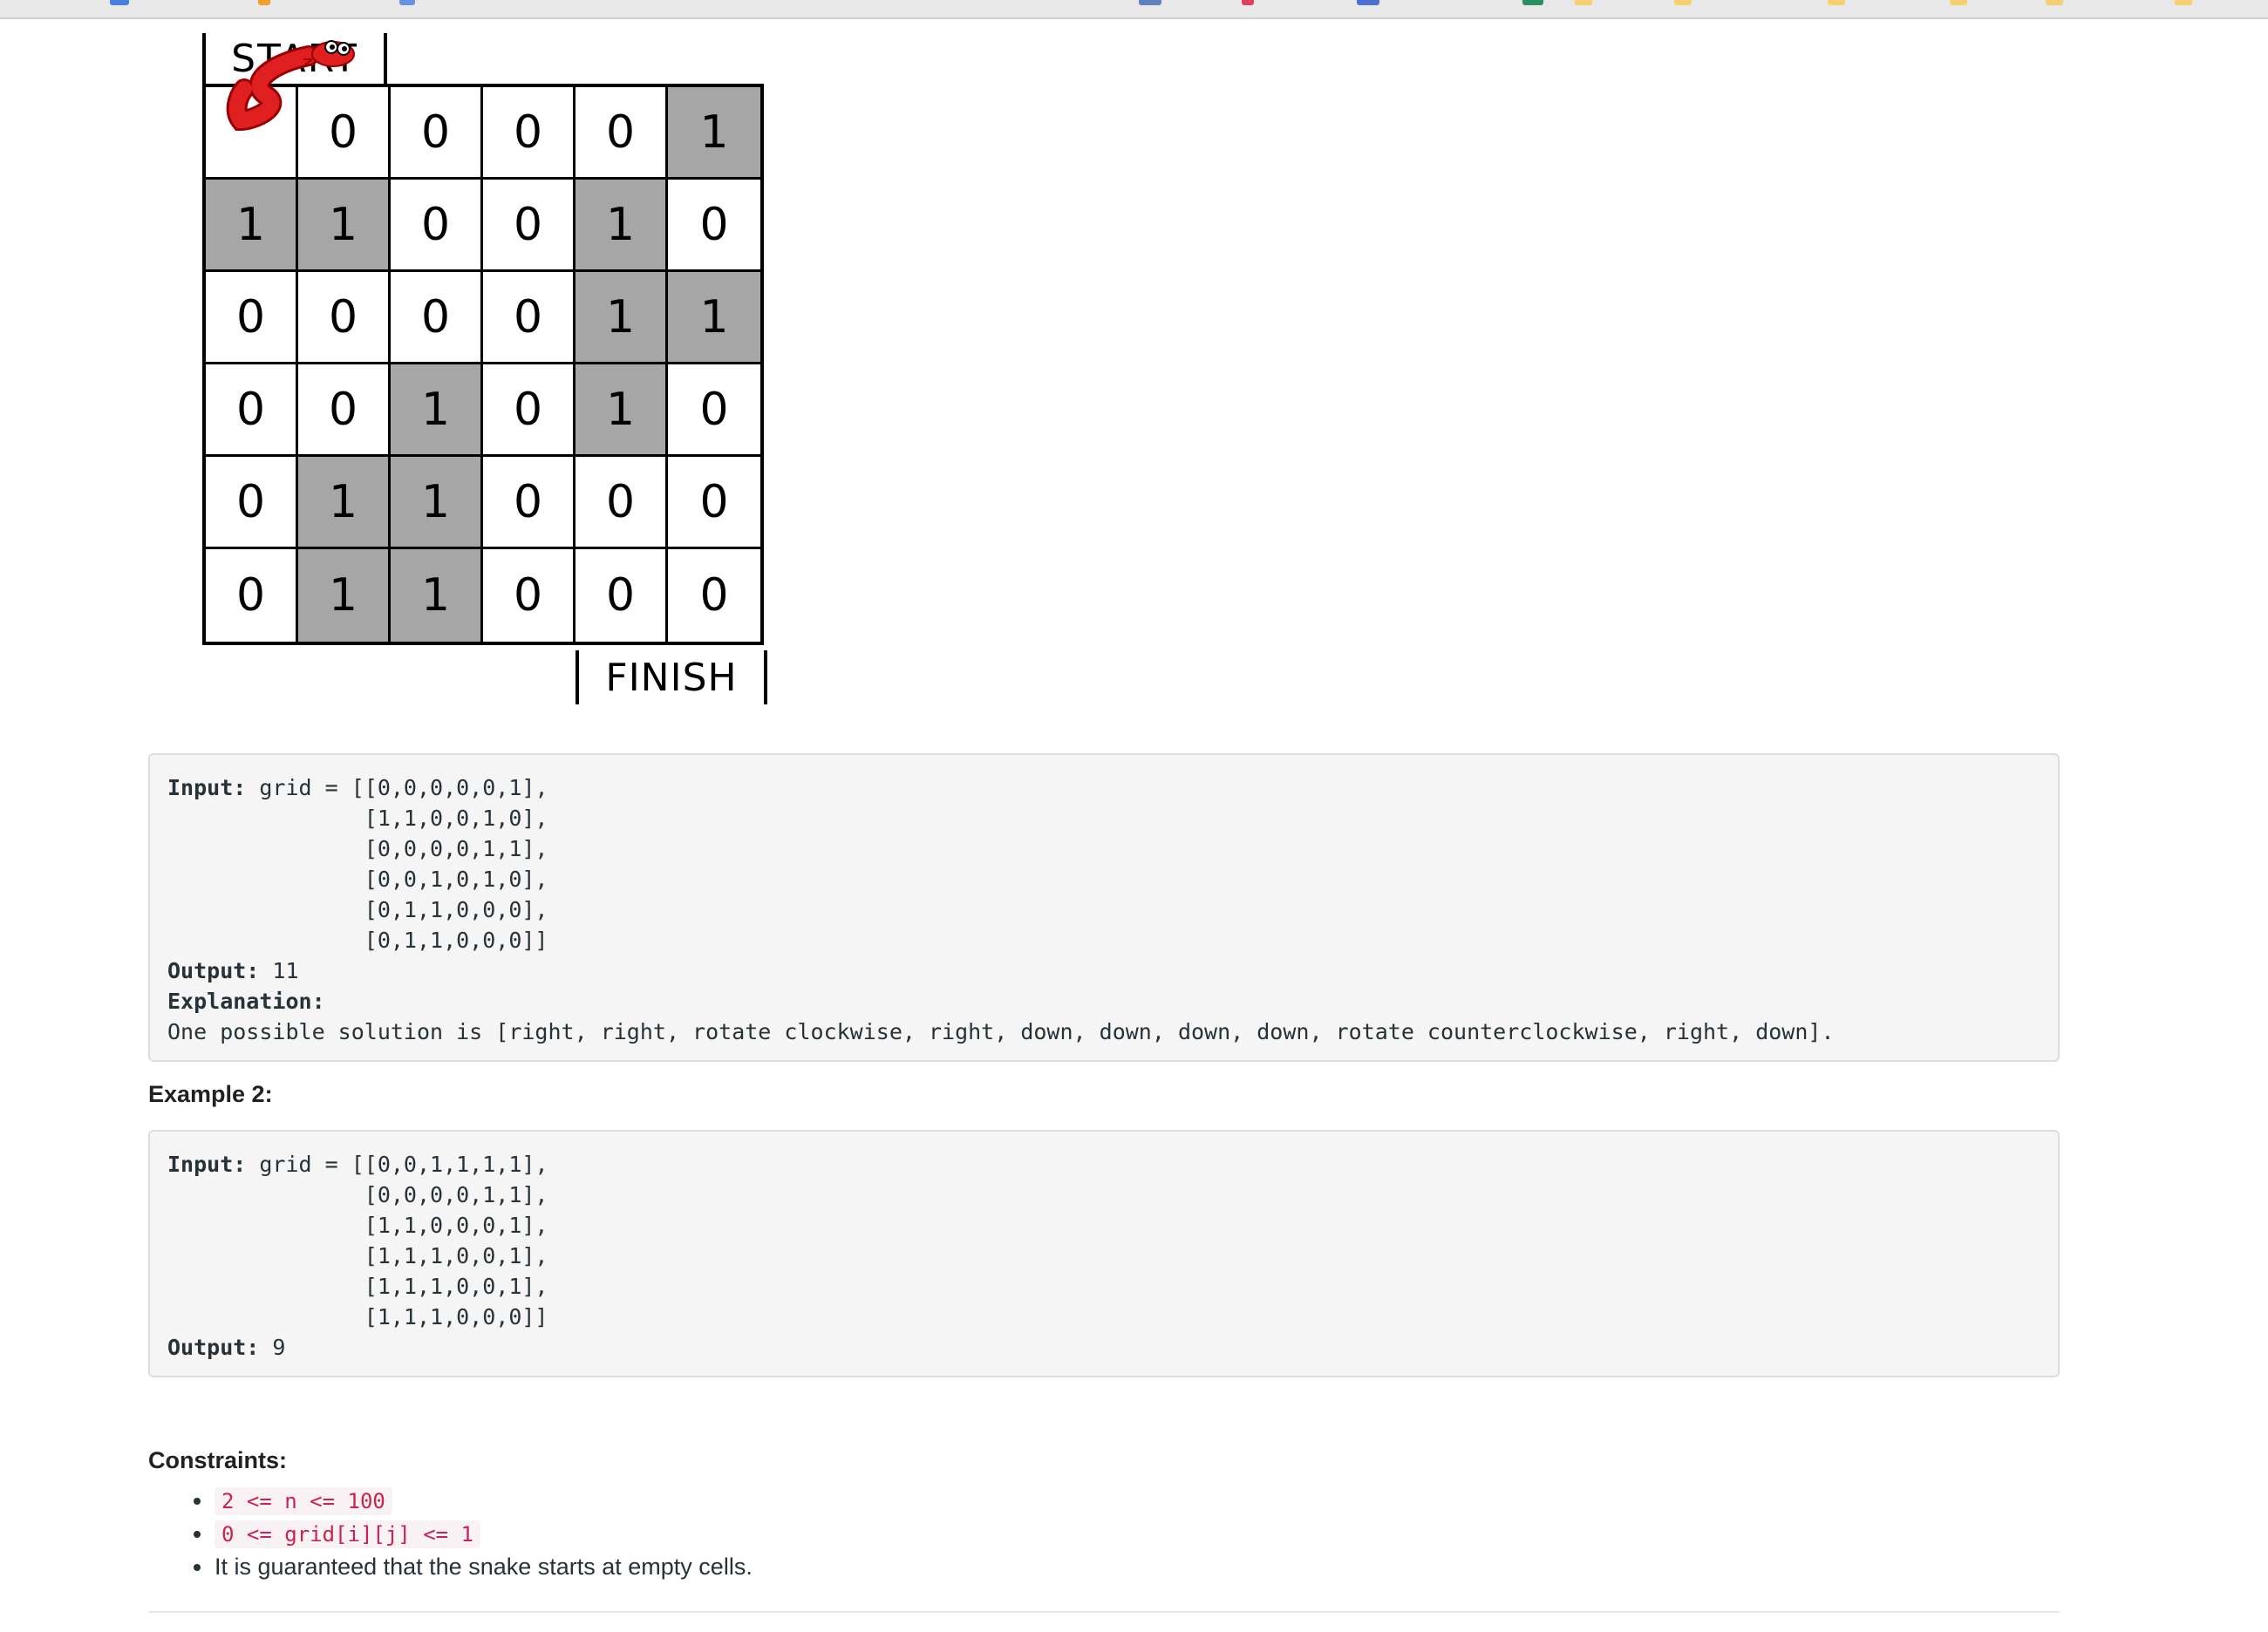 Image resolution: width=2268 pixels, height=1632 pixels. Describe the element at coordinates (347, 1534) in the screenshot. I see `constraint-code: 0 <= grid[i][j] <= 1` at that location.